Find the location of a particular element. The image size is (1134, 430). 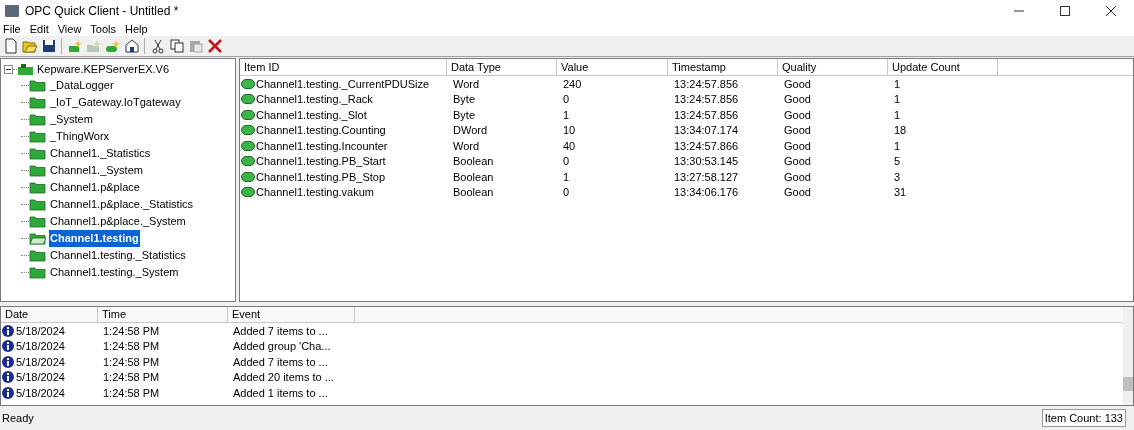

table-cell-text: Byte is located at coordinates (464, 99).